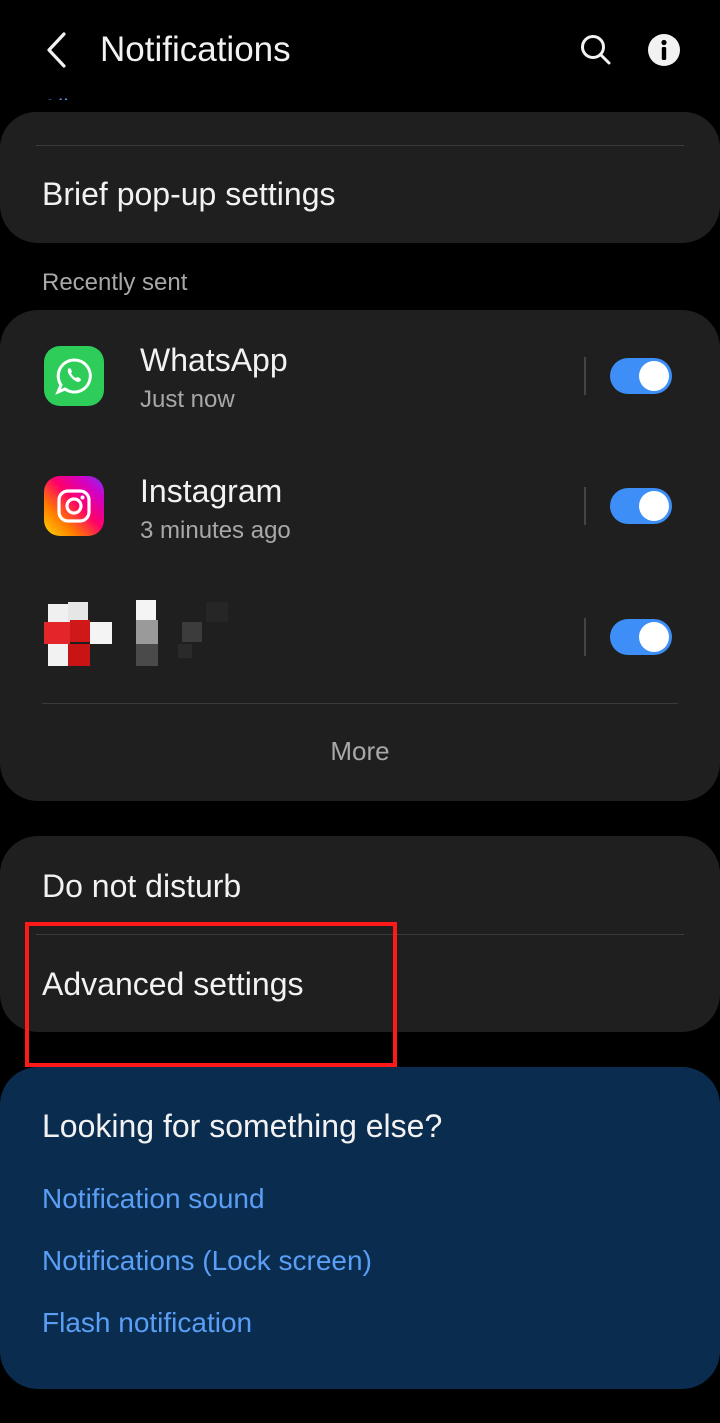 This screenshot has height=1423, width=720. What do you see at coordinates (147, 1323) in the screenshot?
I see `flash-notification-link: Flash notification` at bounding box center [147, 1323].